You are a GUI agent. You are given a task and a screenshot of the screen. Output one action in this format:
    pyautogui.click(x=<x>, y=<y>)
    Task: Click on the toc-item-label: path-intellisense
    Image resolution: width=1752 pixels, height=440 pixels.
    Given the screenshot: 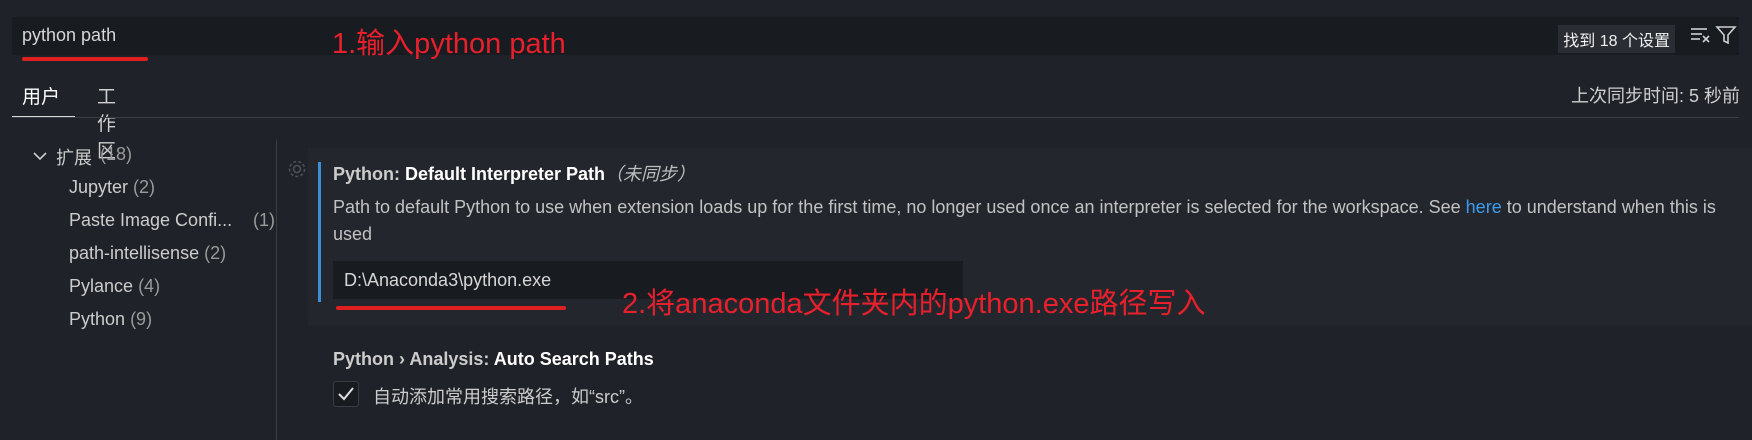 What is the action you would take?
    pyautogui.click(x=134, y=253)
    